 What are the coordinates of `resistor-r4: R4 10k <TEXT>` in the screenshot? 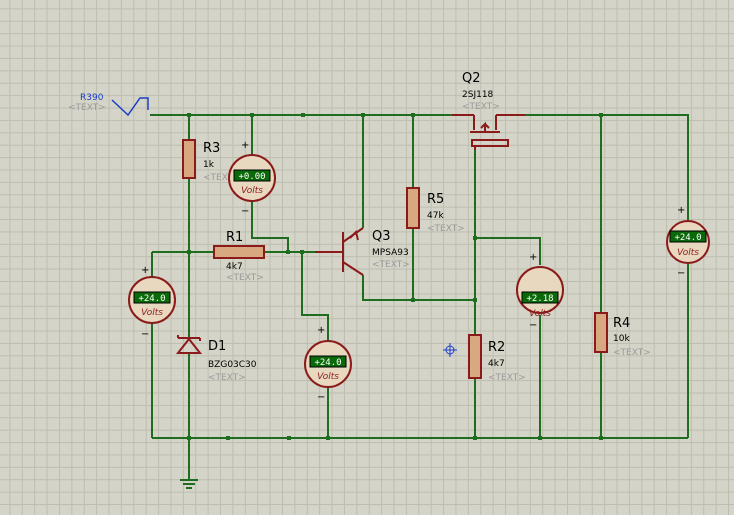 It's located at (622, 335).